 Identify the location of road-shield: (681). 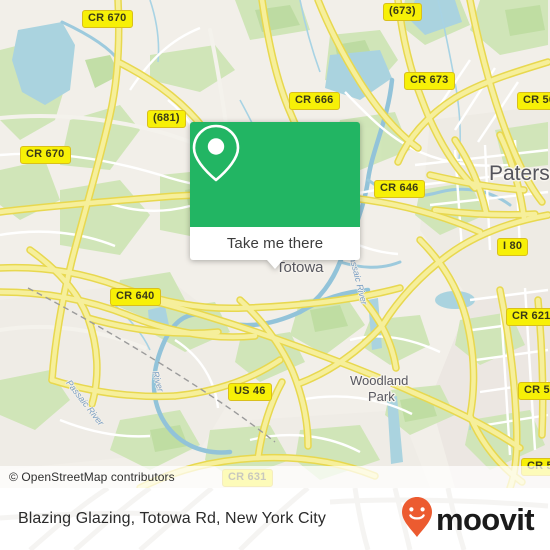
(166, 119).